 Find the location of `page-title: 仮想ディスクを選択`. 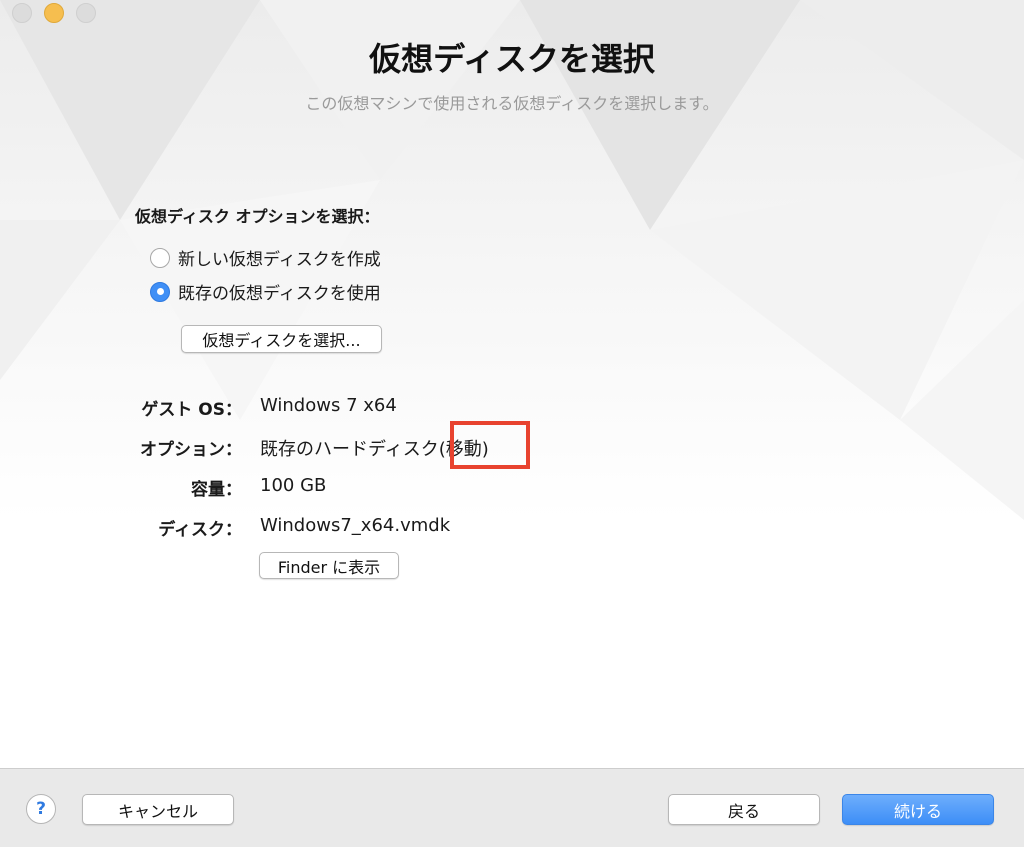

page-title: 仮想ディスクを選択 is located at coordinates (512, 59).